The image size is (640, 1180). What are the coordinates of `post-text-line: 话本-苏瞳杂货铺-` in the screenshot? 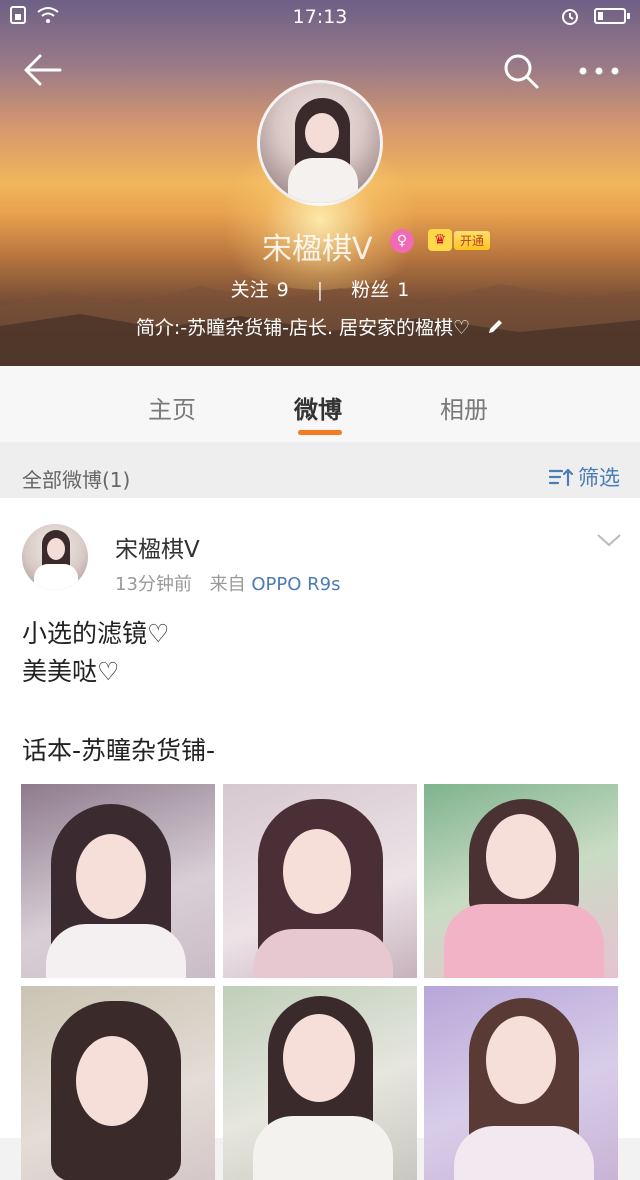 It's located at (119, 750).